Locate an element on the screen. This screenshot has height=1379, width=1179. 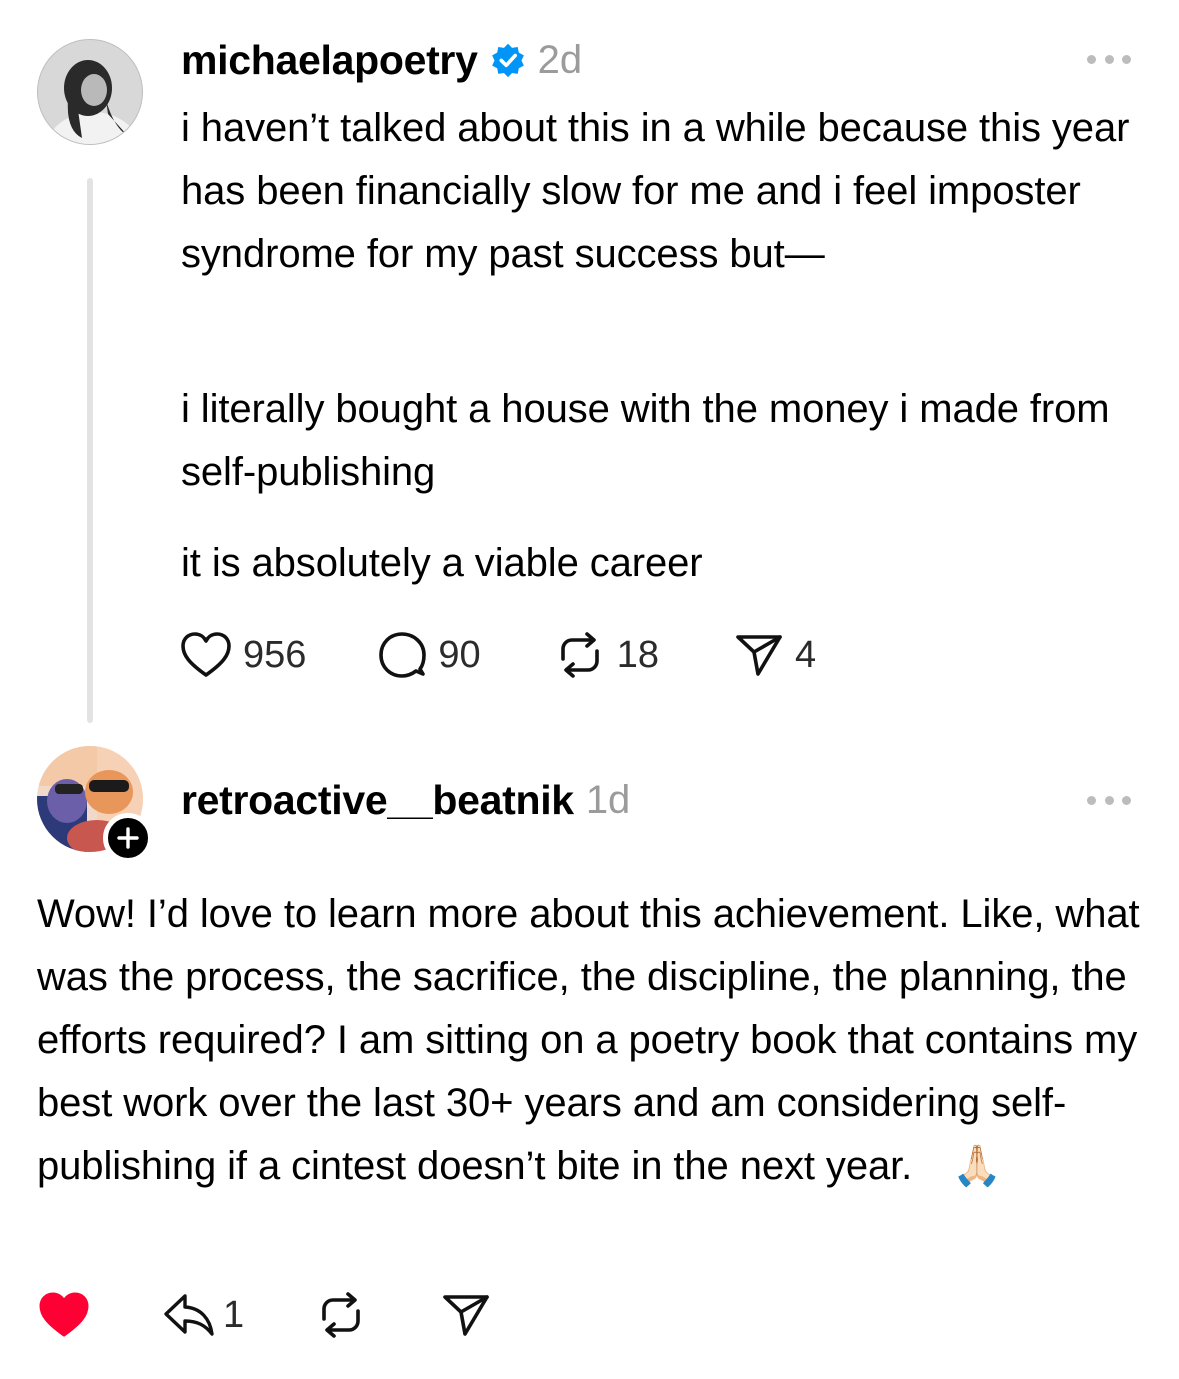
heart-icon is located at coordinates (206, 654).